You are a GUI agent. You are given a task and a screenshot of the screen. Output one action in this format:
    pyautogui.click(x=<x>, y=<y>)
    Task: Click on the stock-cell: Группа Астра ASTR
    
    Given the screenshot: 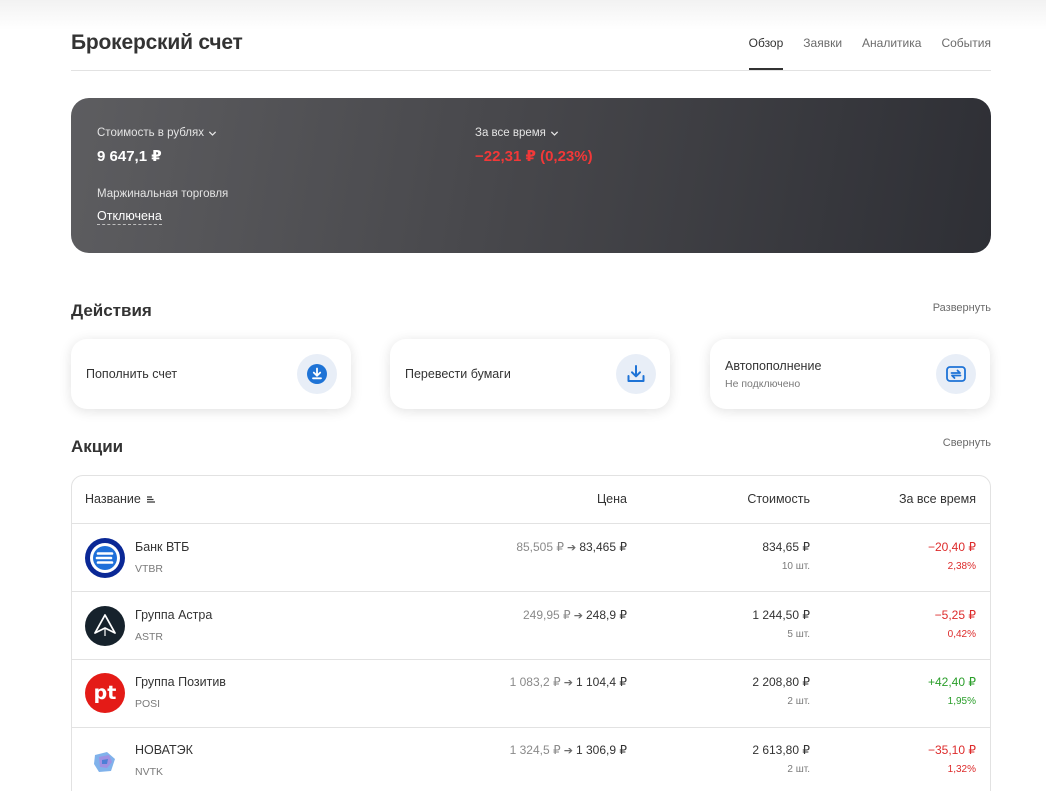 What is the action you would take?
    pyautogui.click(x=173, y=625)
    